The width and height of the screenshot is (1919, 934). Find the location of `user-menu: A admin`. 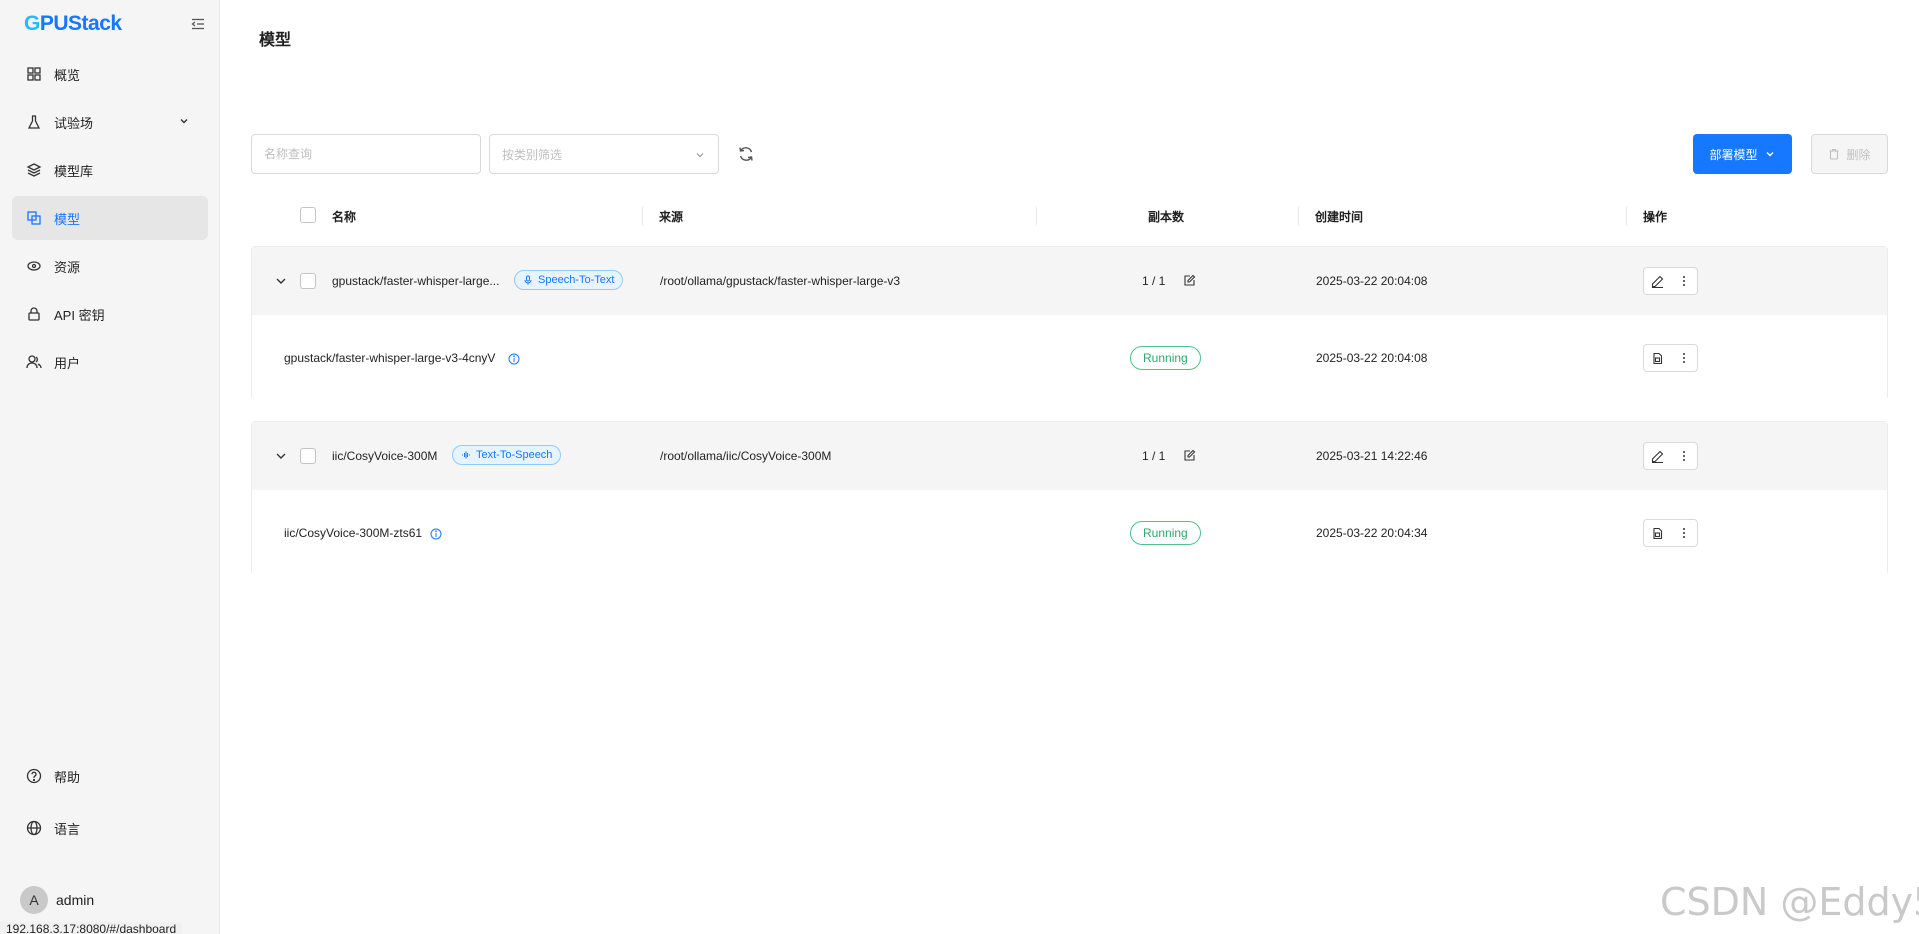

user-menu: A admin is located at coordinates (57, 900).